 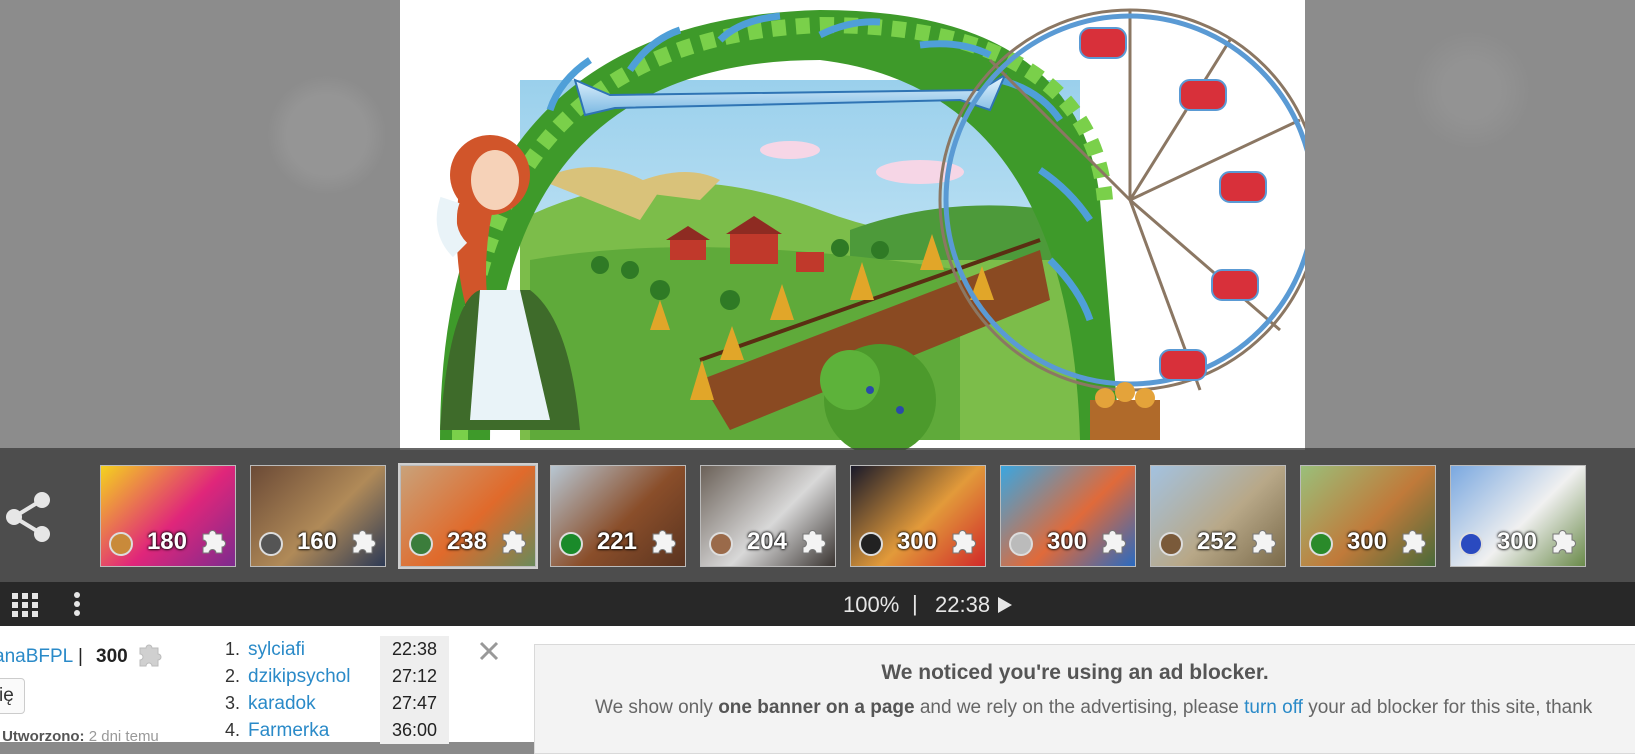 What do you see at coordinates (276, 650) in the screenshot?
I see `rank-player-link: sylciafi` at bounding box center [276, 650].